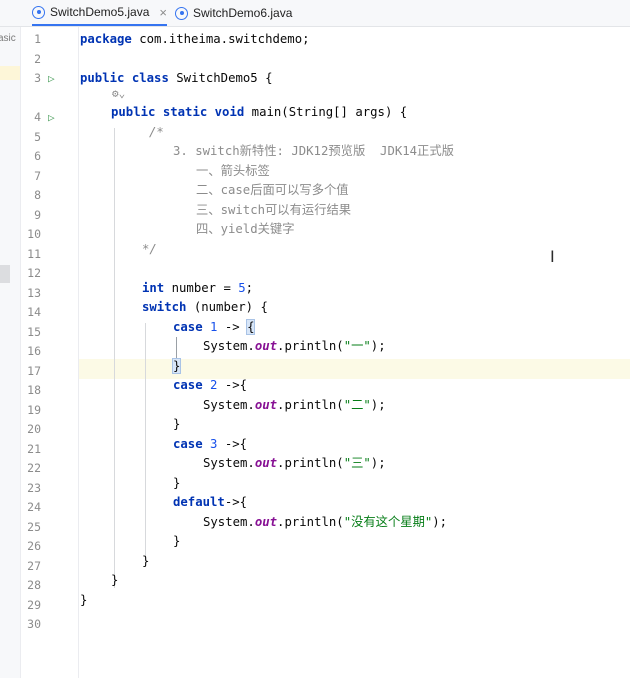 The width and height of the screenshot is (630, 678). I want to click on code-comment: 二、case后面可以写多个值, so click(272, 190).